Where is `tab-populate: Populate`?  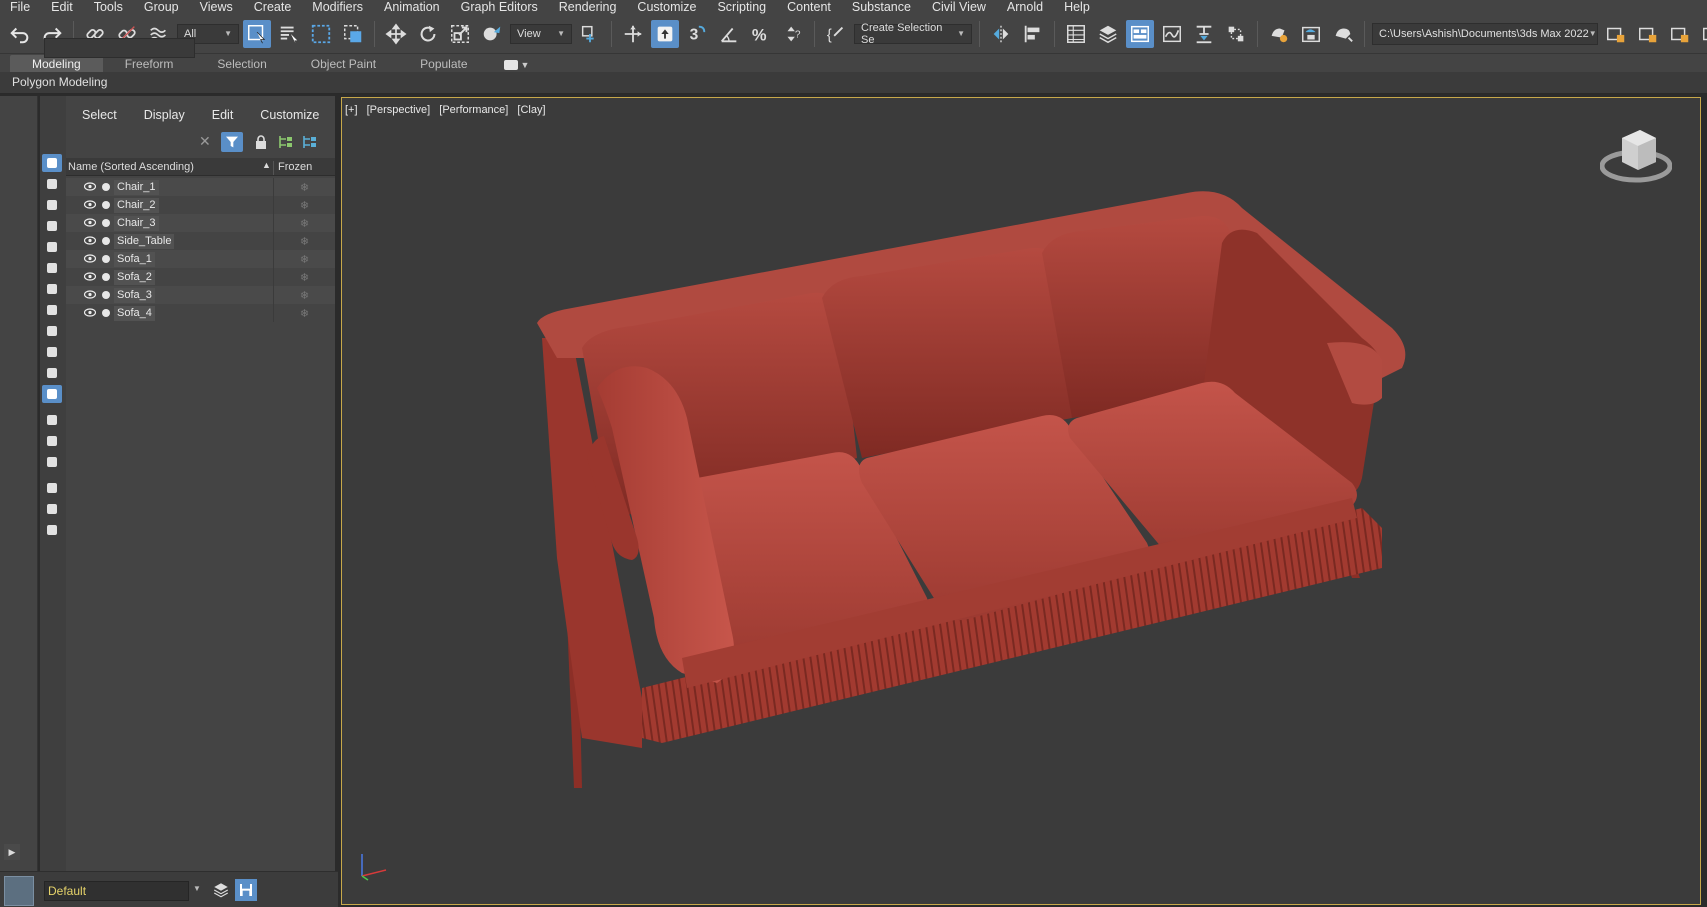 tab-populate: Populate is located at coordinates (443, 63).